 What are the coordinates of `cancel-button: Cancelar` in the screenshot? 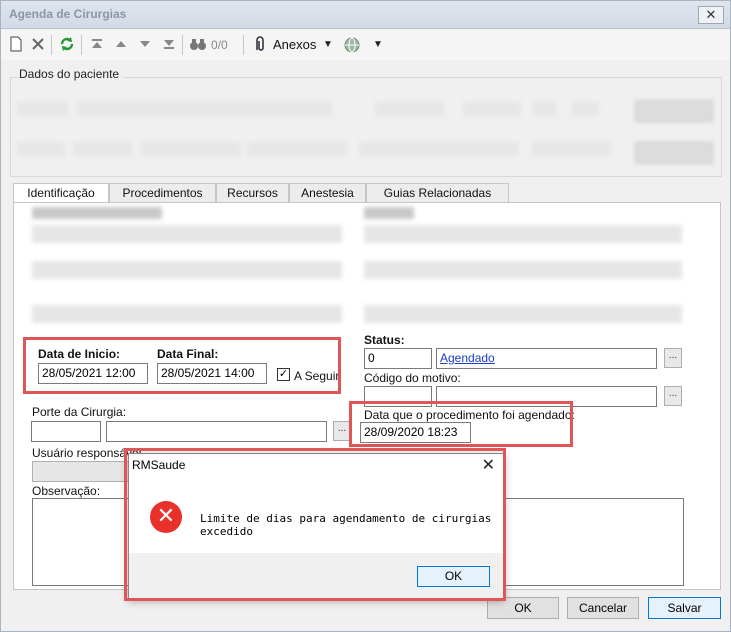 It's located at (603, 608).